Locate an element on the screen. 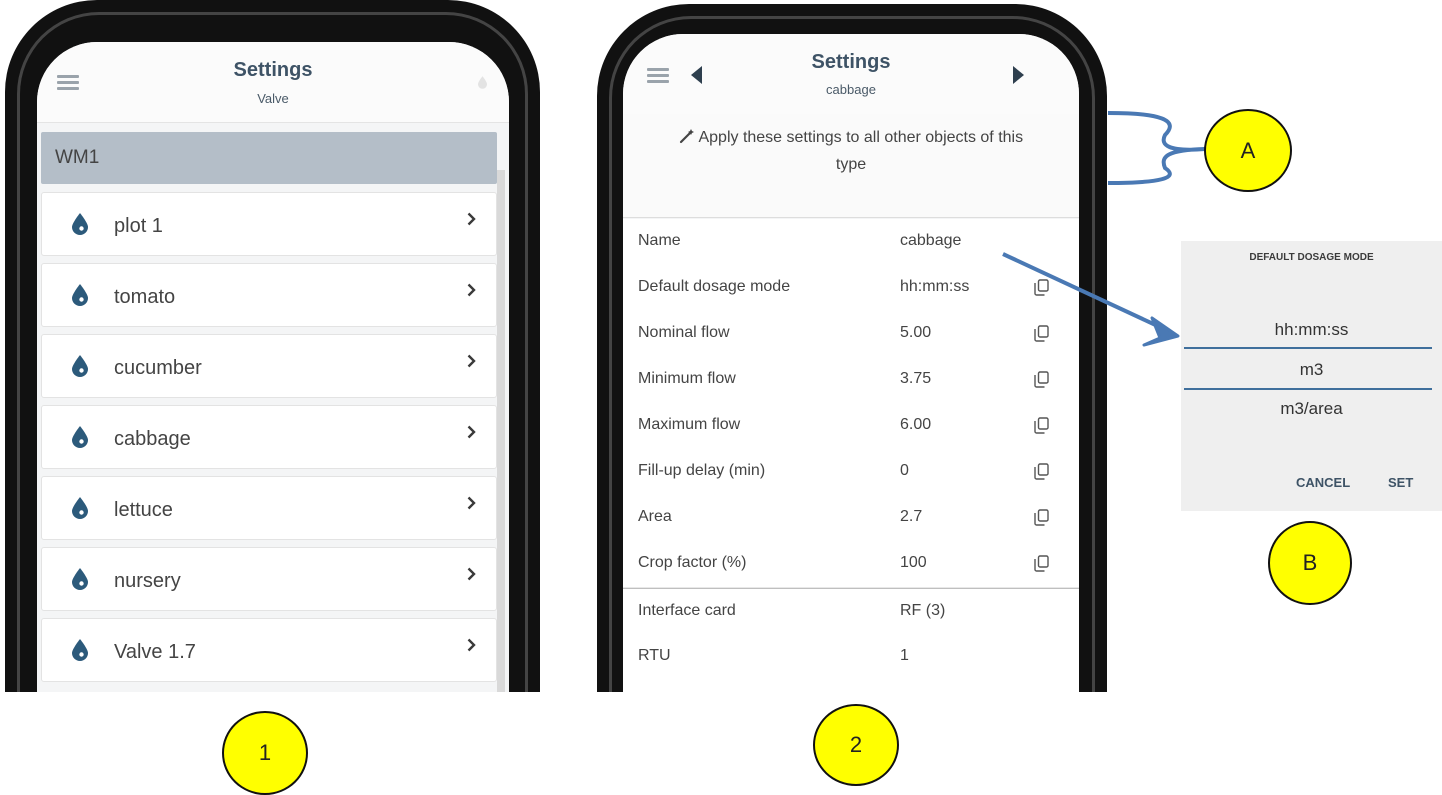  callout-2-label: 2 is located at coordinates (856, 744).